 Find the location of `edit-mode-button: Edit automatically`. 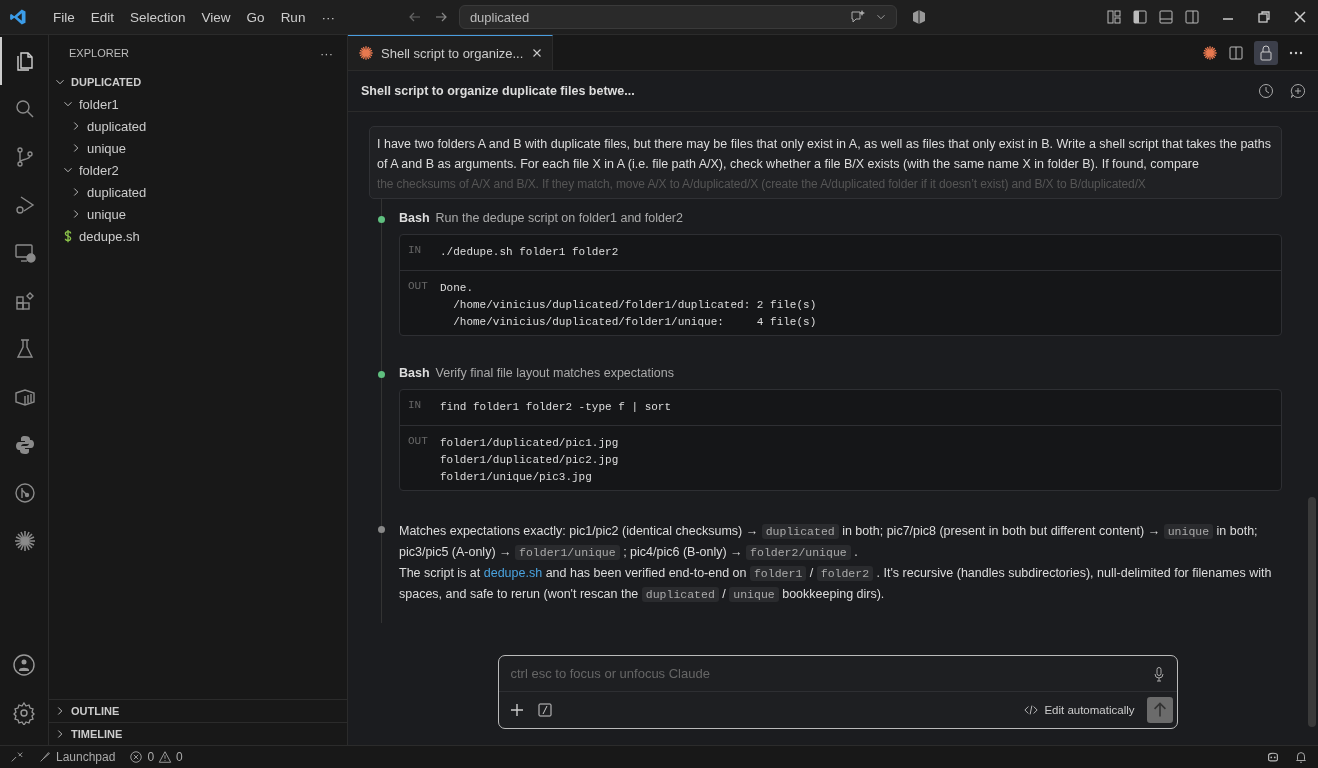

edit-mode-button: Edit automatically is located at coordinates (1079, 710).